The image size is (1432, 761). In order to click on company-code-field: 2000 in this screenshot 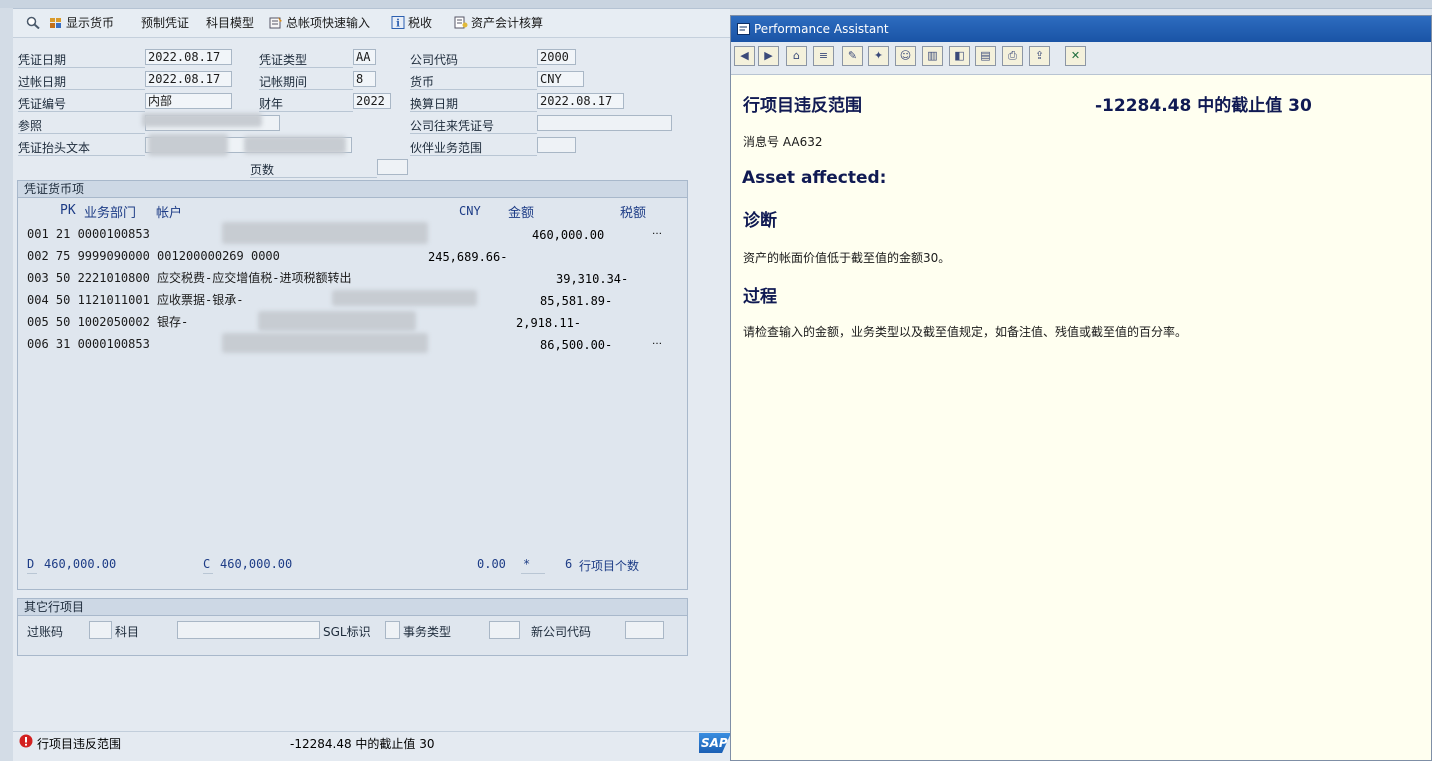, I will do `click(556, 57)`.